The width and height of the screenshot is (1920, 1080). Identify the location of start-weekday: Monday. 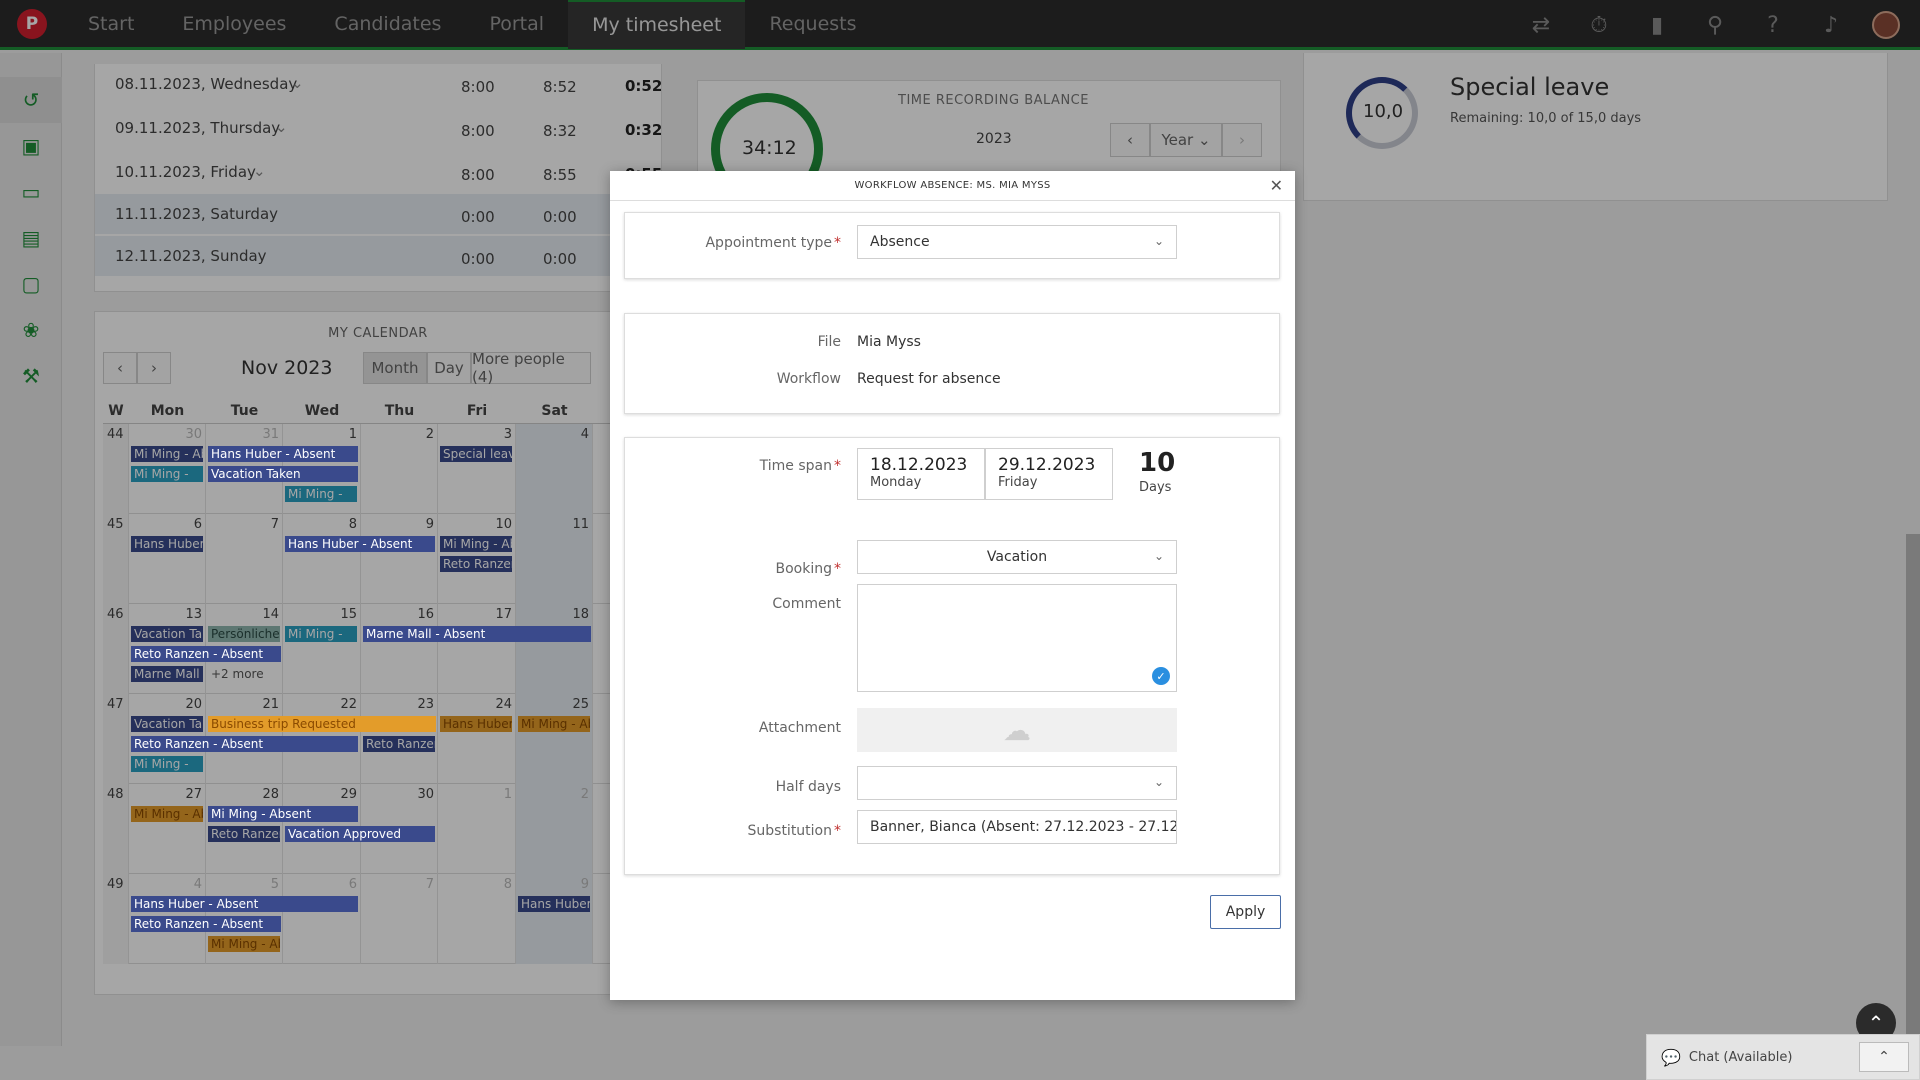
(896, 482).